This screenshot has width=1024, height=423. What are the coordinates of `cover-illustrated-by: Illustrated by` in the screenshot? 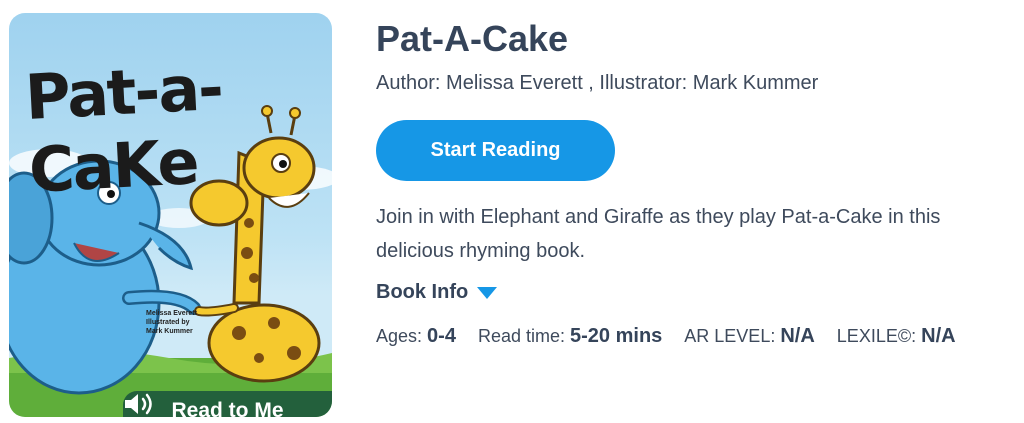 It's located at (168, 322).